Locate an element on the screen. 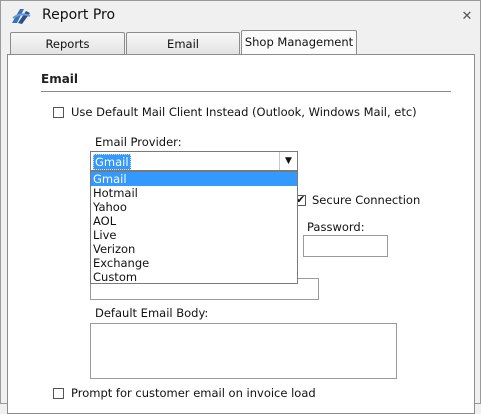  password-label: Password: is located at coordinates (336, 227).